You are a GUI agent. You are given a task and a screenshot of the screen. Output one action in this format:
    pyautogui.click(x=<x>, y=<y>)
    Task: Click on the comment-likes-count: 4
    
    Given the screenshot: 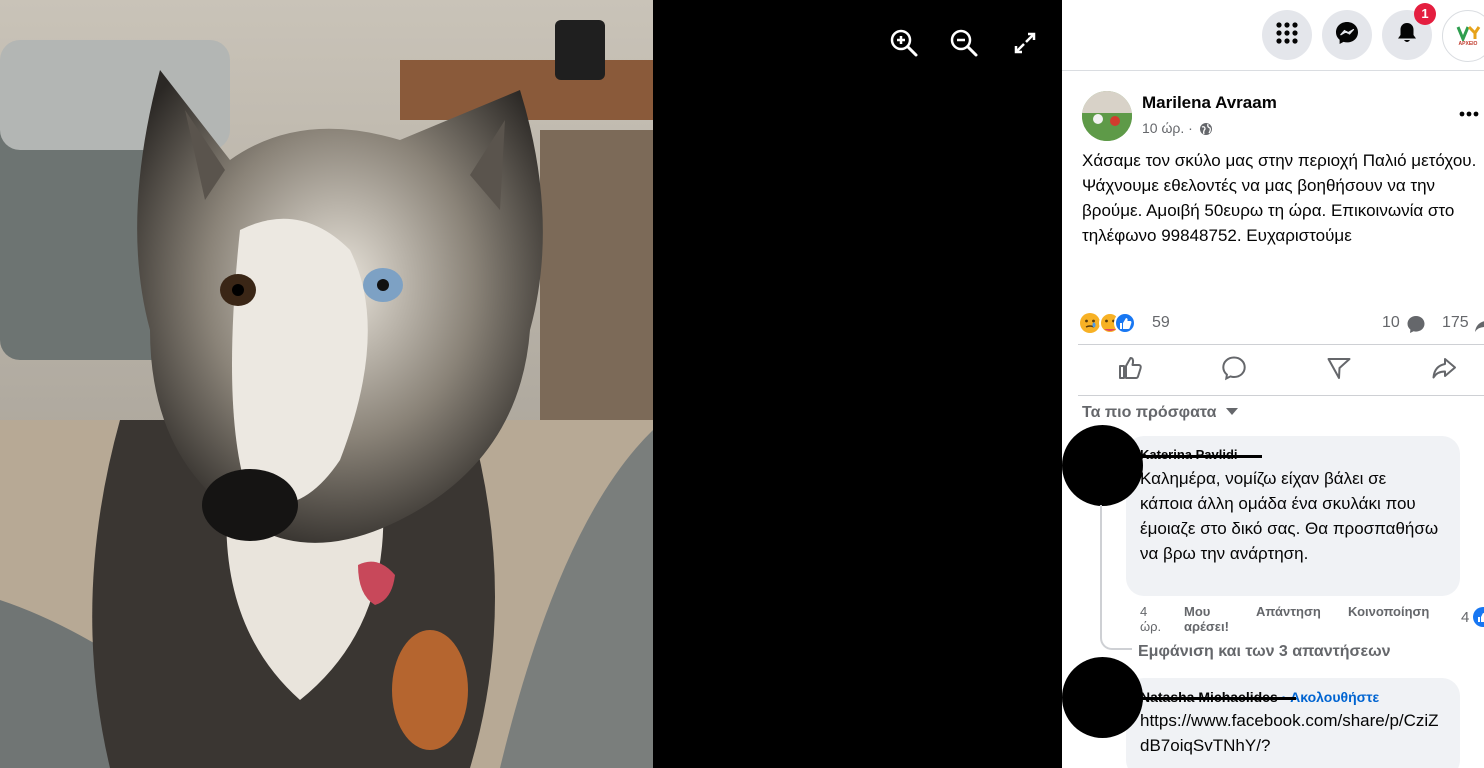 What is the action you would take?
    pyautogui.click(x=1465, y=617)
    